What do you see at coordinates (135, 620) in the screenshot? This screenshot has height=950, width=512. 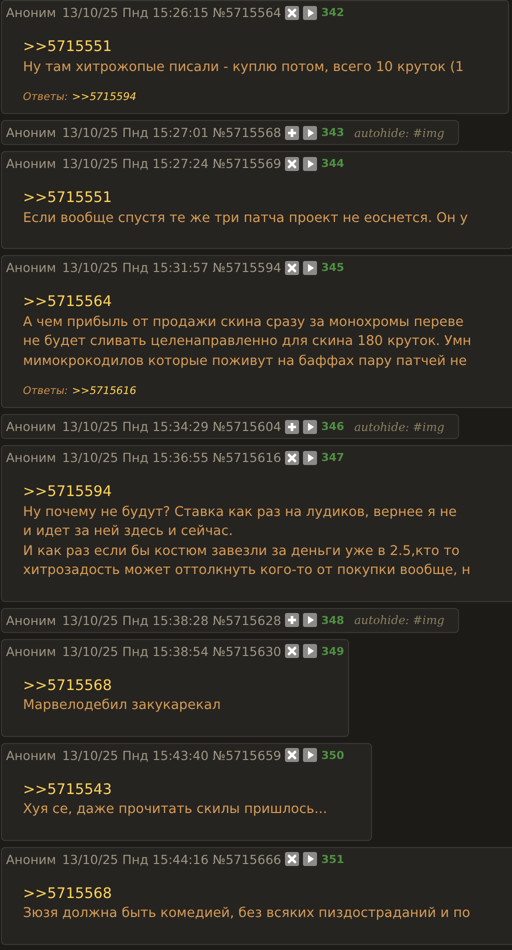 I see `post-date: 13/10/25 Пнд 15:38:28` at bounding box center [135, 620].